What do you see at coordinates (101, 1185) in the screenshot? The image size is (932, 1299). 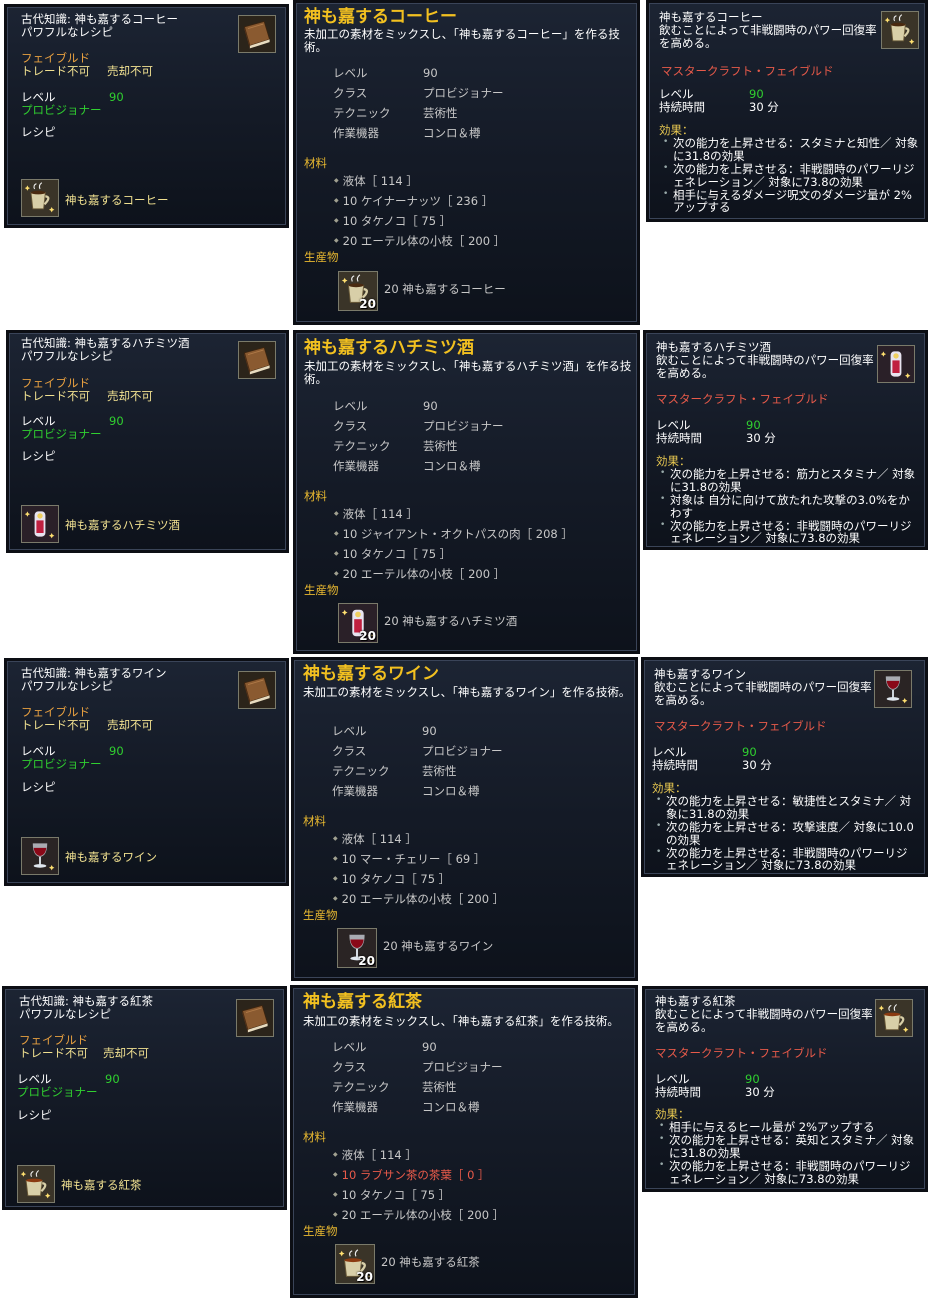 I see `product-name: 神も嘉する紅茶` at bounding box center [101, 1185].